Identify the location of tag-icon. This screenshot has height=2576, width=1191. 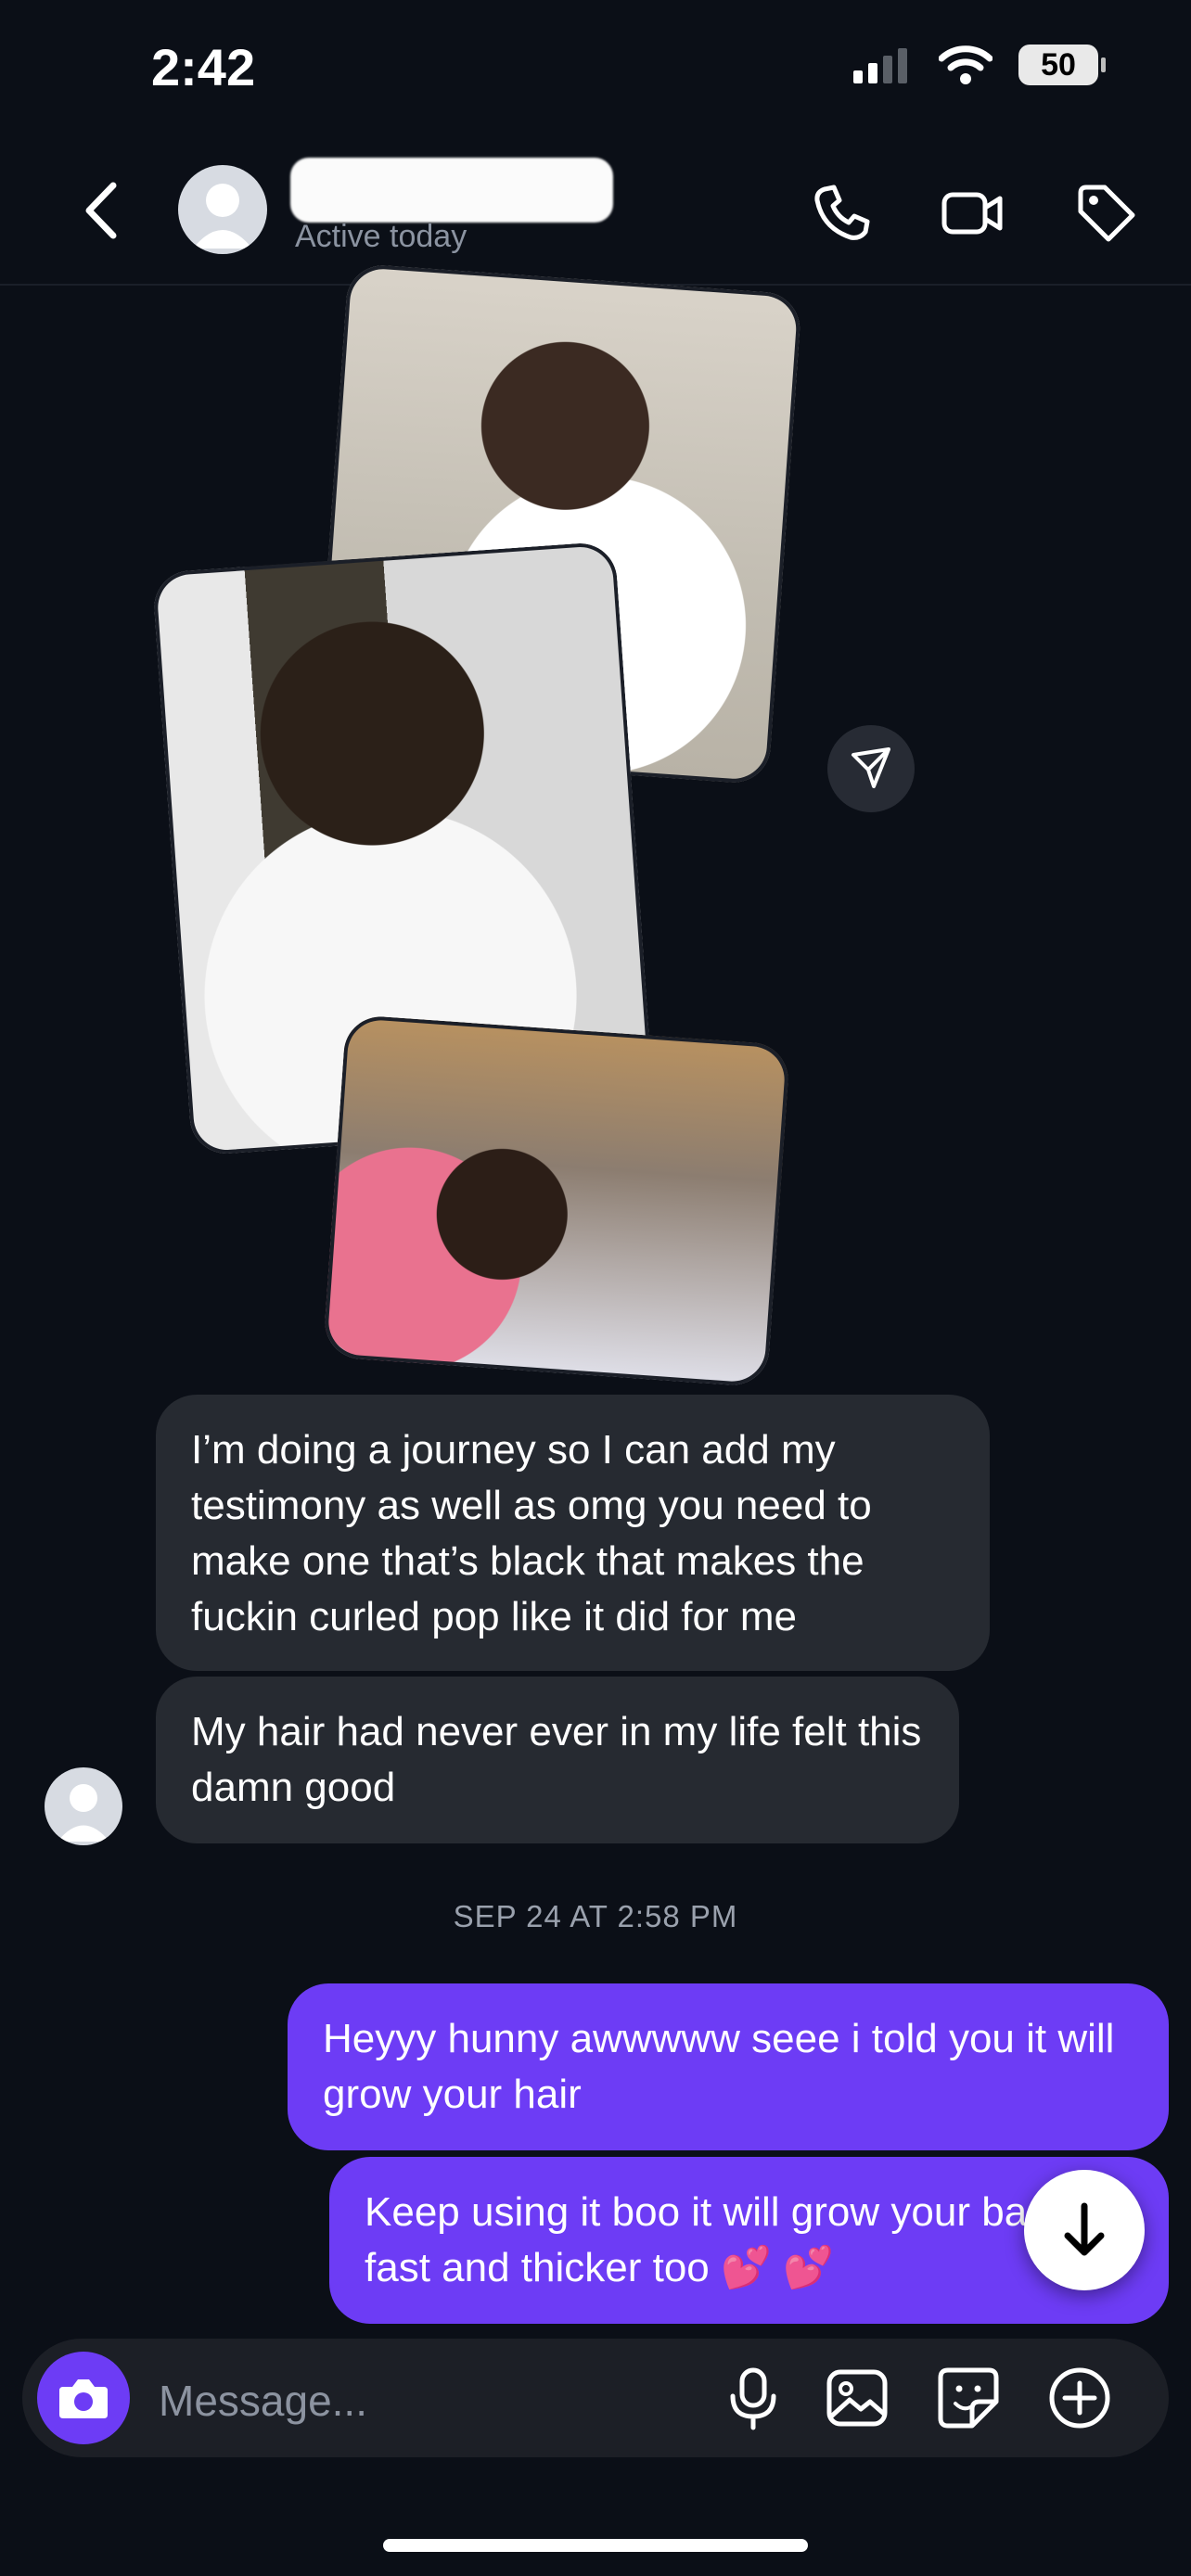
(1104, 213).